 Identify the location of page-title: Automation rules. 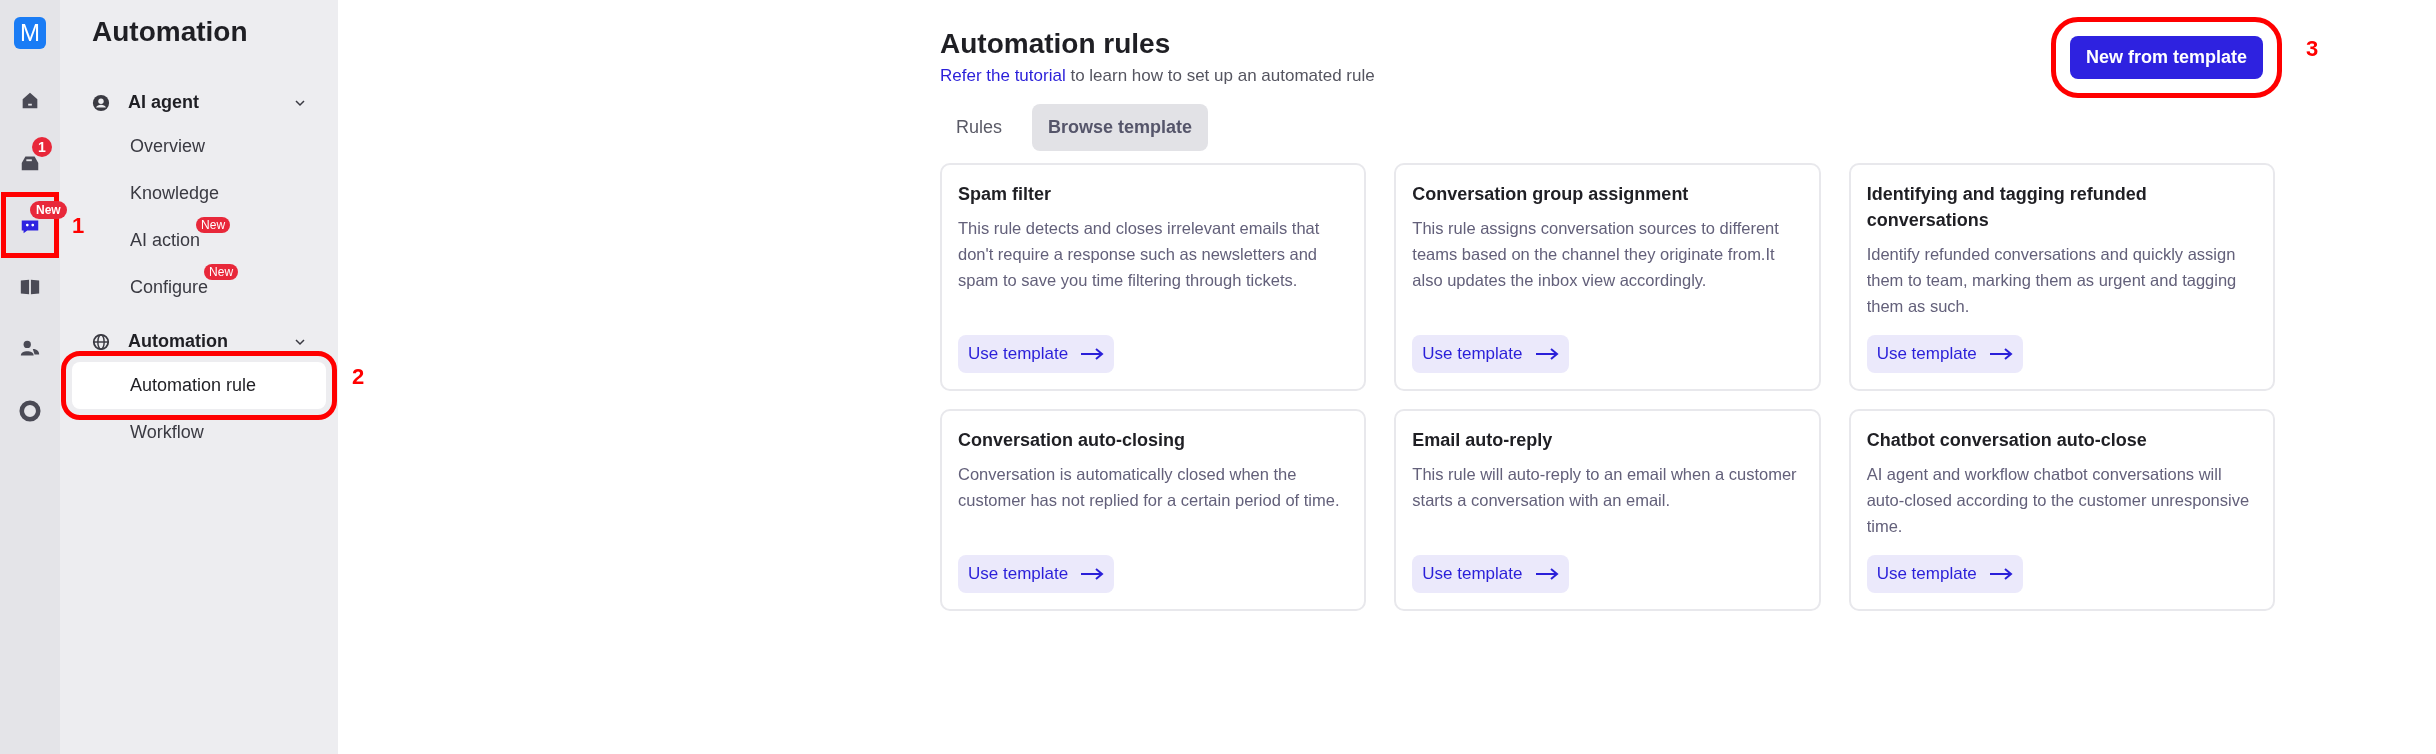
(1056, 44).